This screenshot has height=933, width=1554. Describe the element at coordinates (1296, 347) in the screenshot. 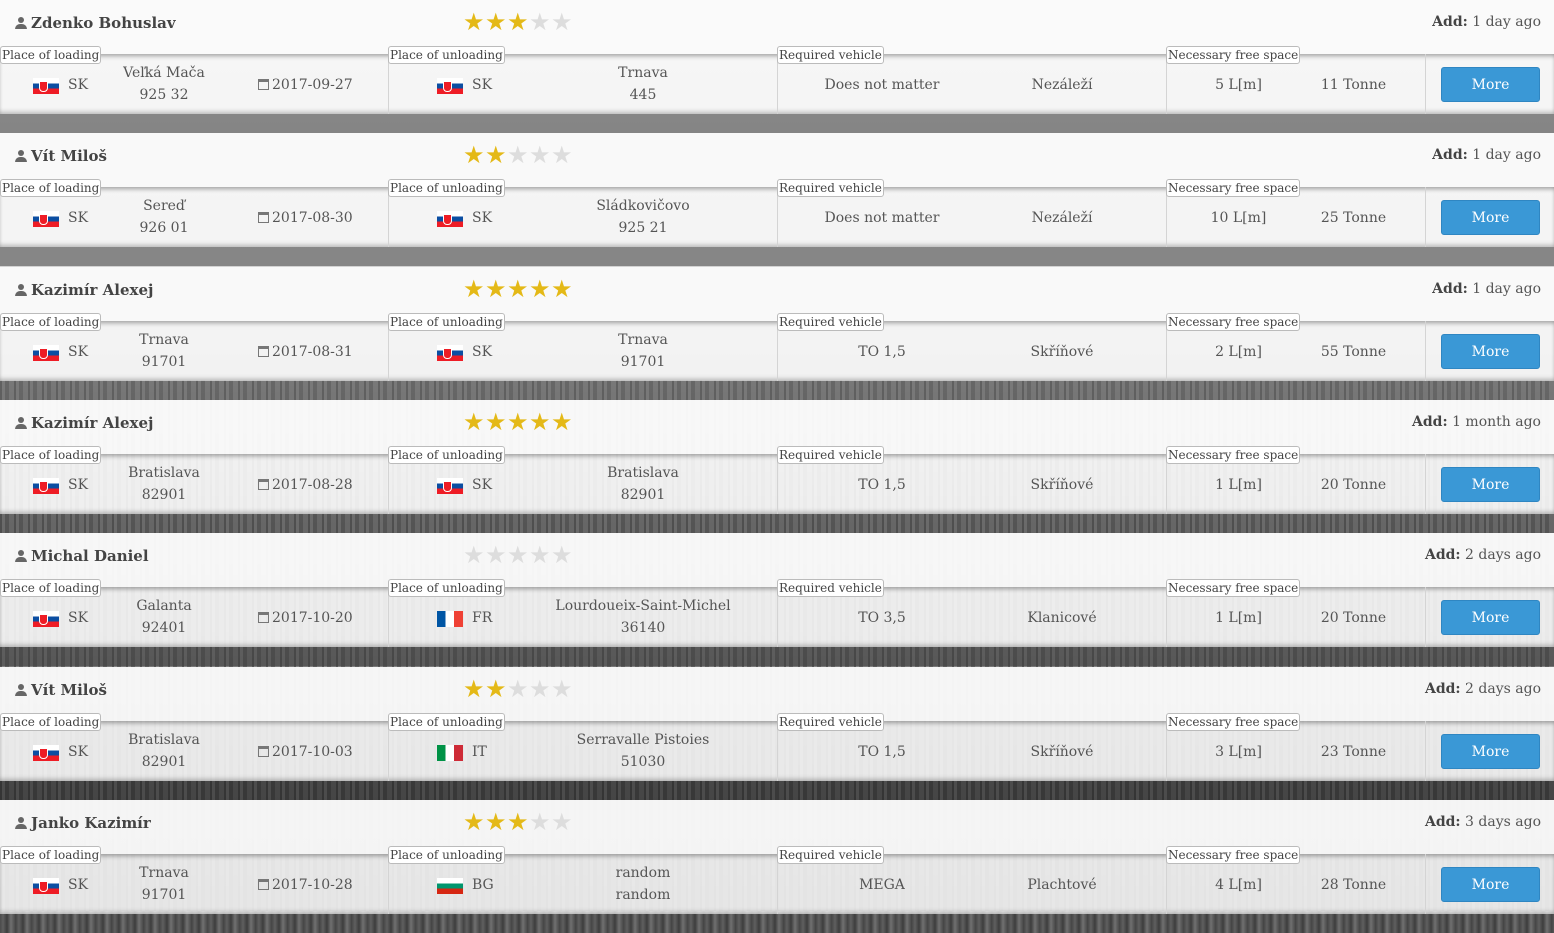

I see `space-column: Necessary free space 2 L[m] 55 Tonne` at that location.